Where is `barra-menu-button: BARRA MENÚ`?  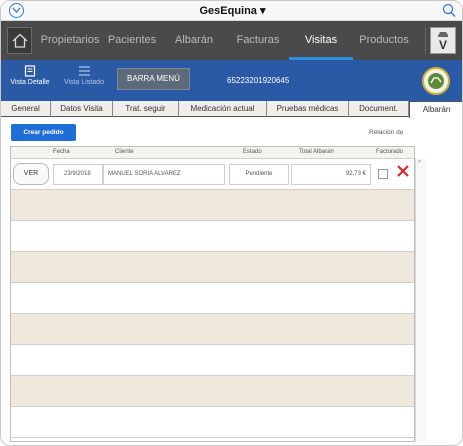
barra-menu-button: BARRA MENÚ is located at coordinates (153, 79).